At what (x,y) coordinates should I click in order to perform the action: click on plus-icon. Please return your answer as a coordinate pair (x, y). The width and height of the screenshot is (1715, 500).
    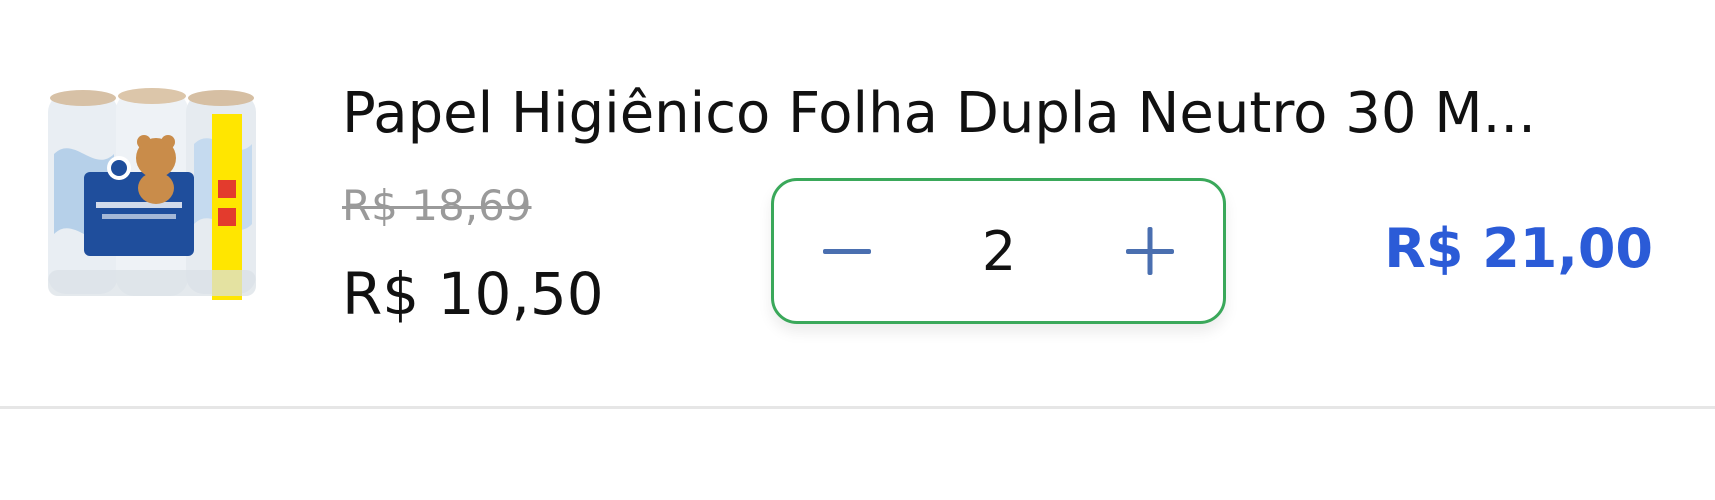
    Looking at the image, I should click on (1150, 251).